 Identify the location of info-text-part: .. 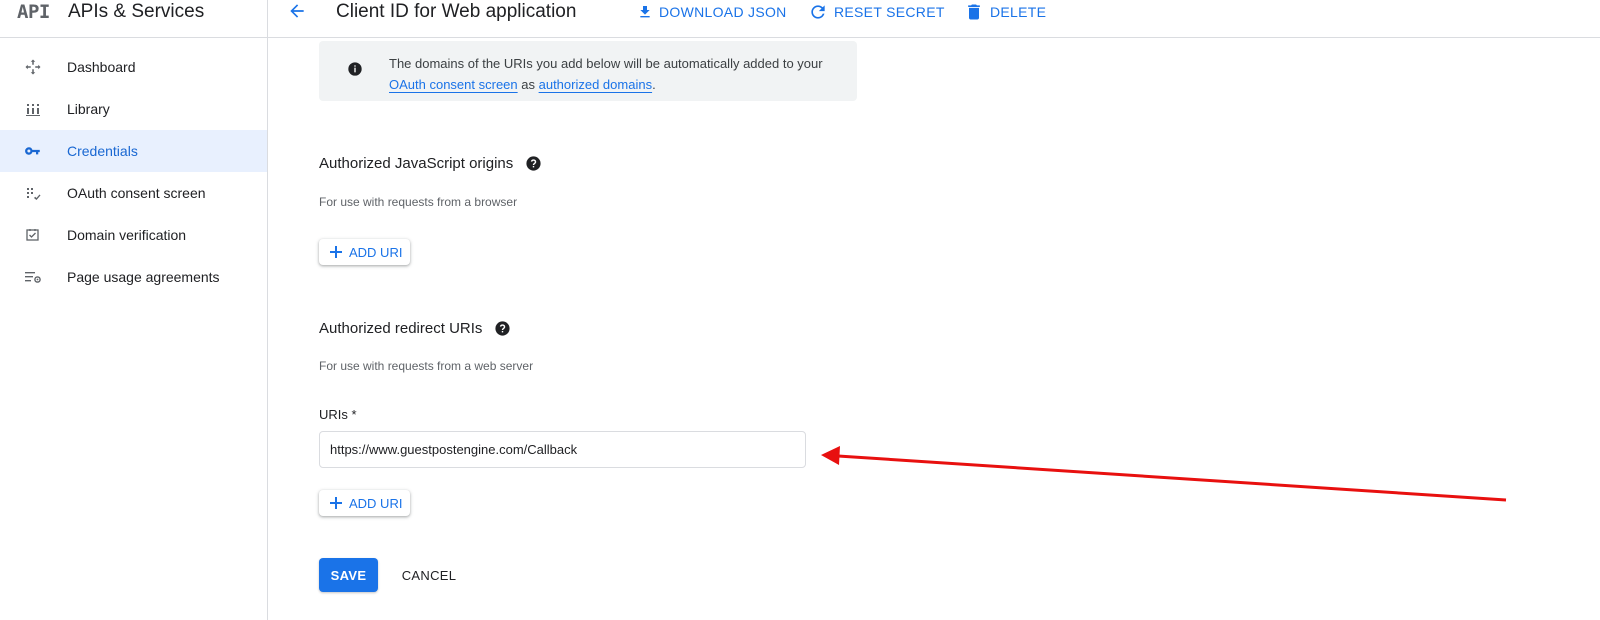
(654, 84).